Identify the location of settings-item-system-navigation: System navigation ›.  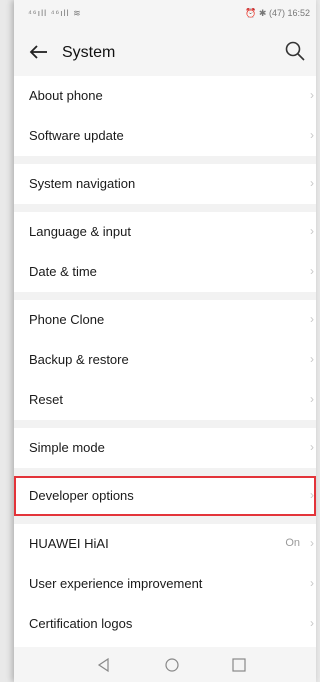
(165, 184).